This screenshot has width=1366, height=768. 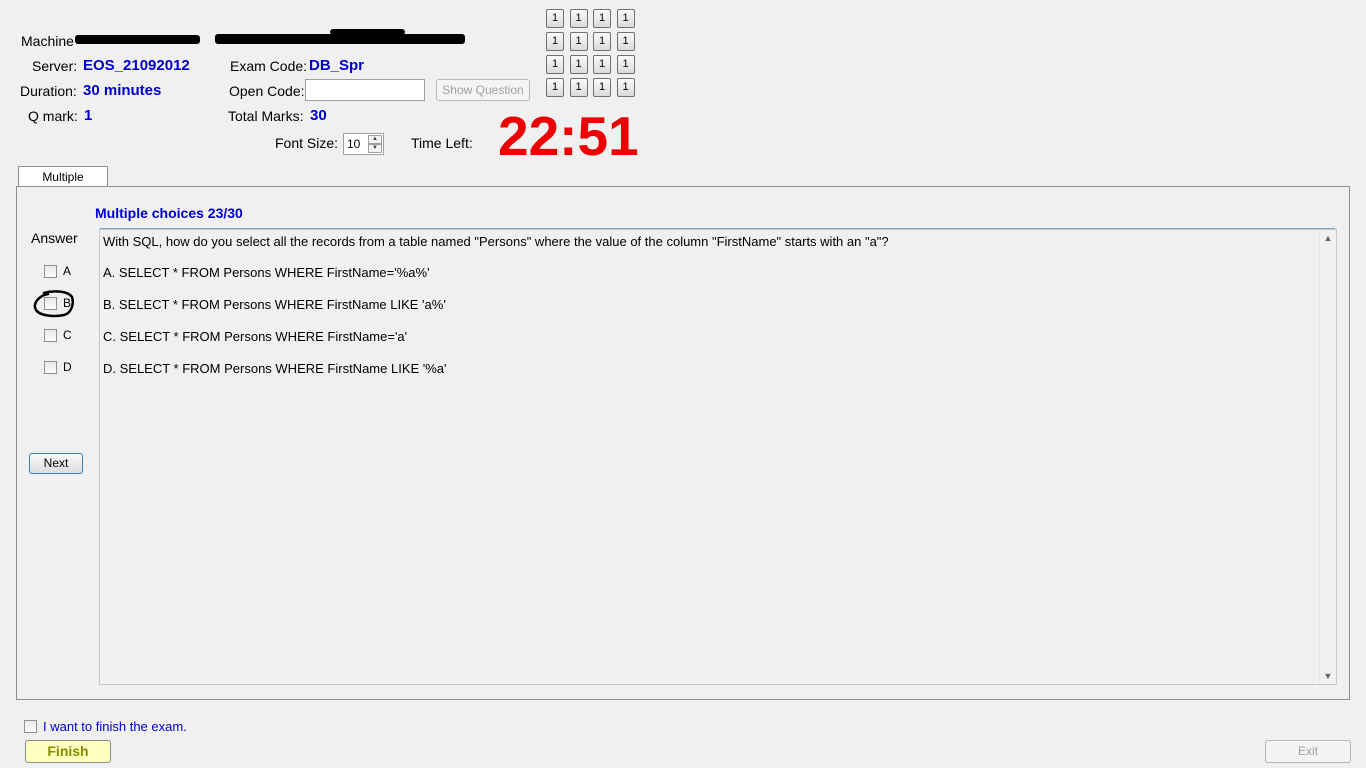 I want to click on server-value: EOS_21092012, so click(x=136, y=65).